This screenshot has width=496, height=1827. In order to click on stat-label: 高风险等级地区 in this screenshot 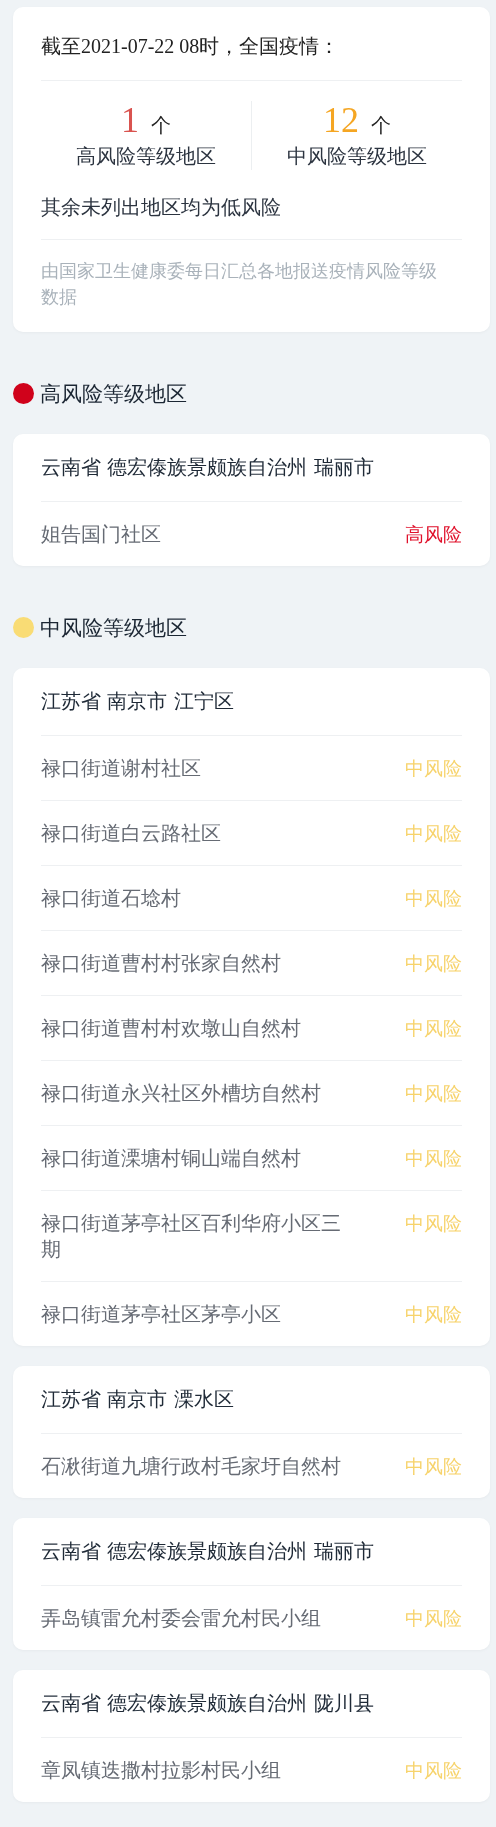, I will do `click(146, 156)`.